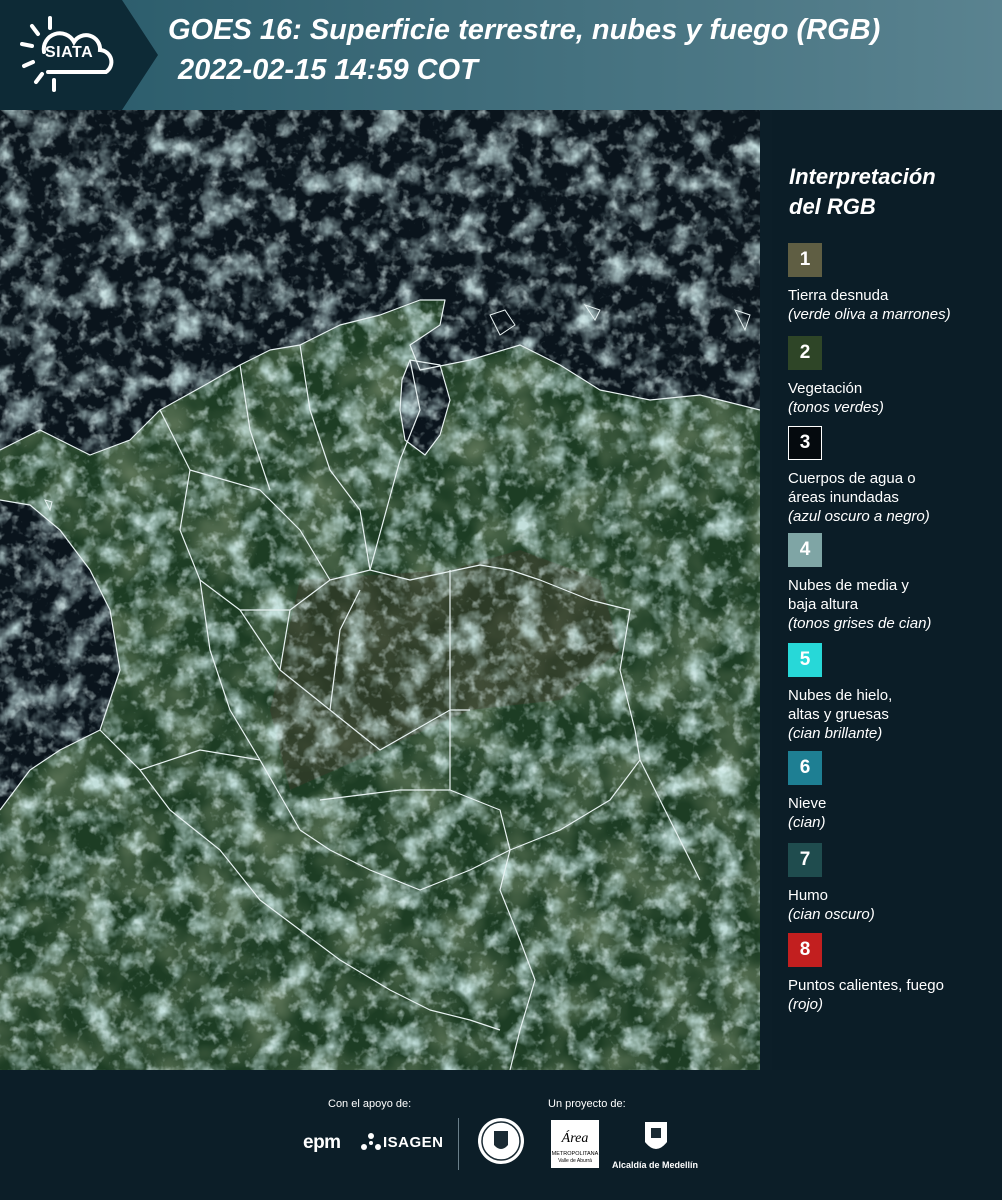 The image size is (1002, 1200). I want to click on alcaldia-logo: Alcaldía de Medellín, so click(655, 1165).